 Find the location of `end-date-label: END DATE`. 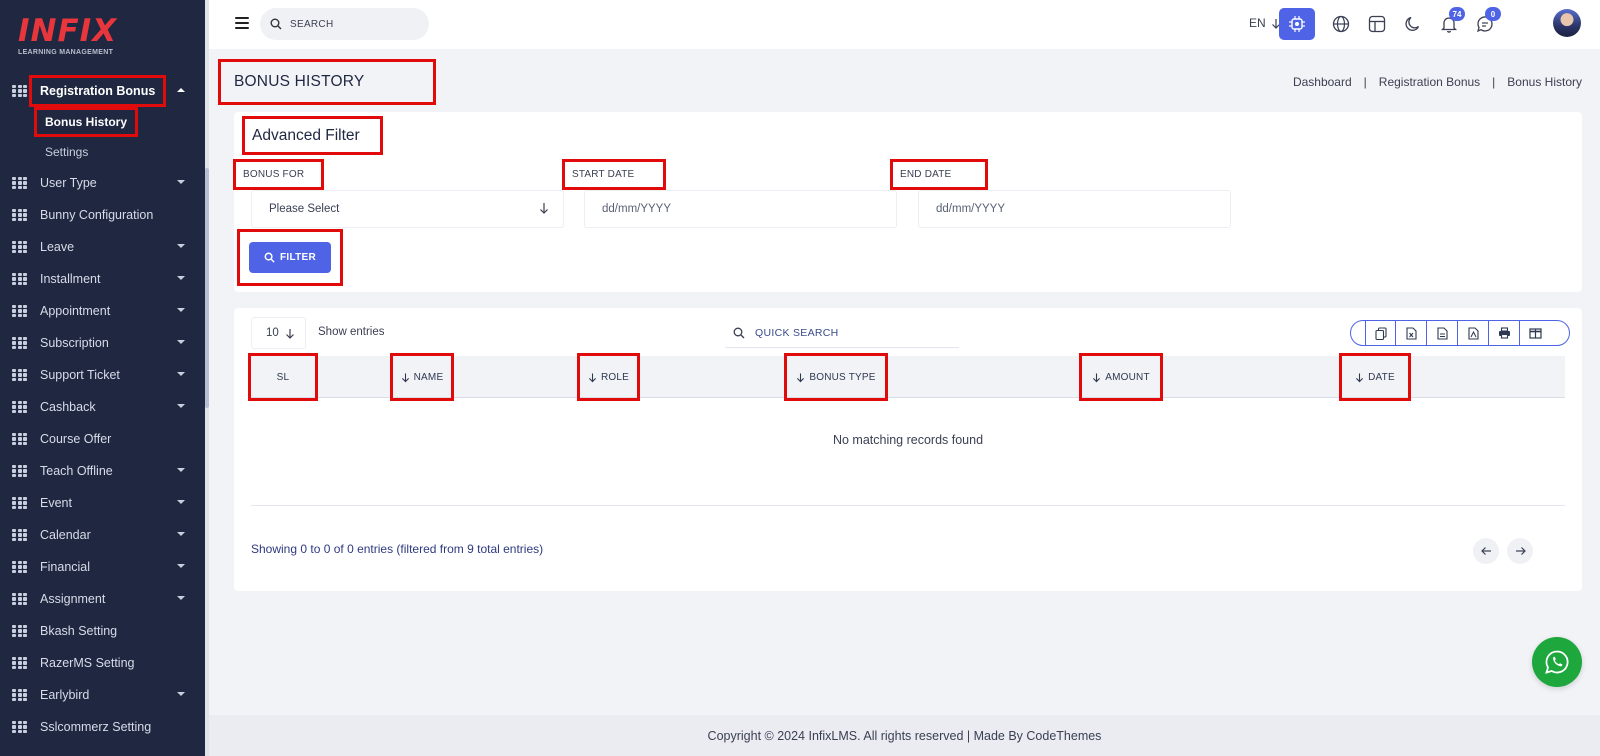

end-date-label: END DATE is located at coordinates (926, 174).